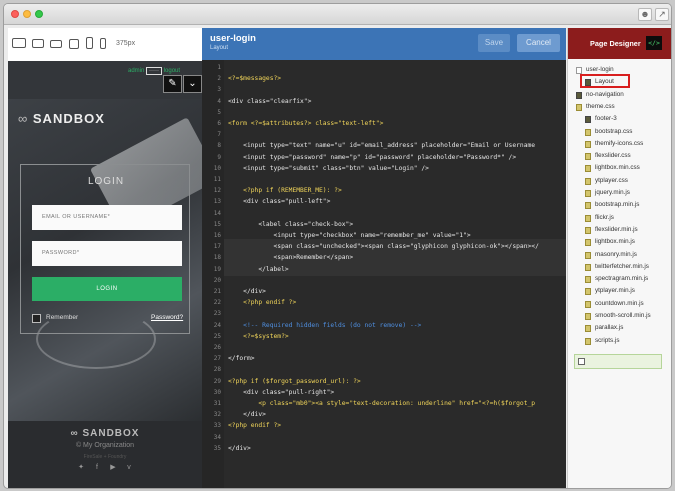  I want to click on line-number: 29, so click(217, 381).